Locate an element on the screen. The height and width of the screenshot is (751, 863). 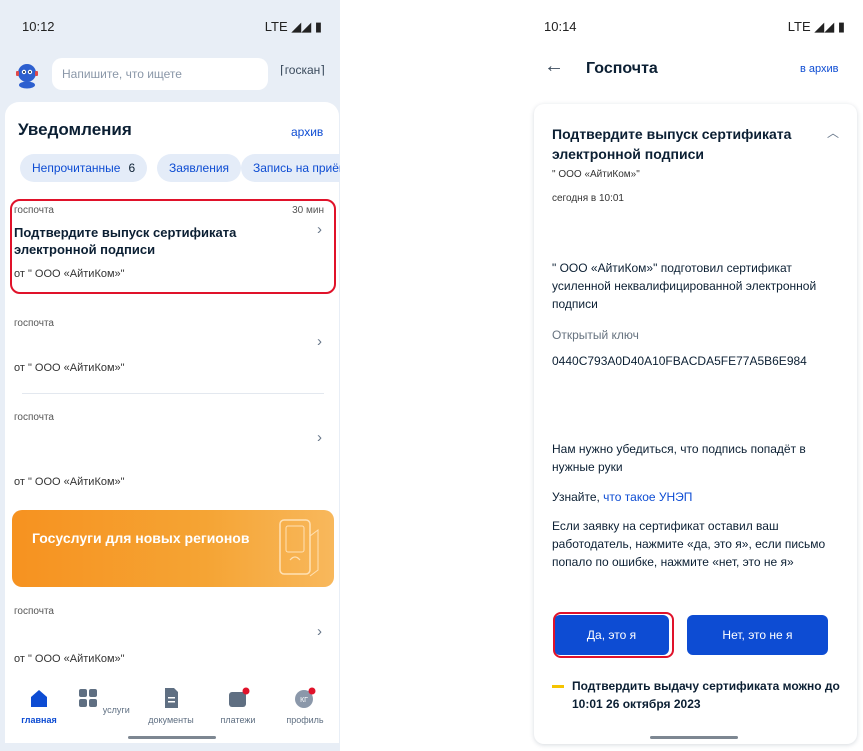
status-bar: 10:14 LTE ◢◢ ▮ is located at coordinates (692, 25).